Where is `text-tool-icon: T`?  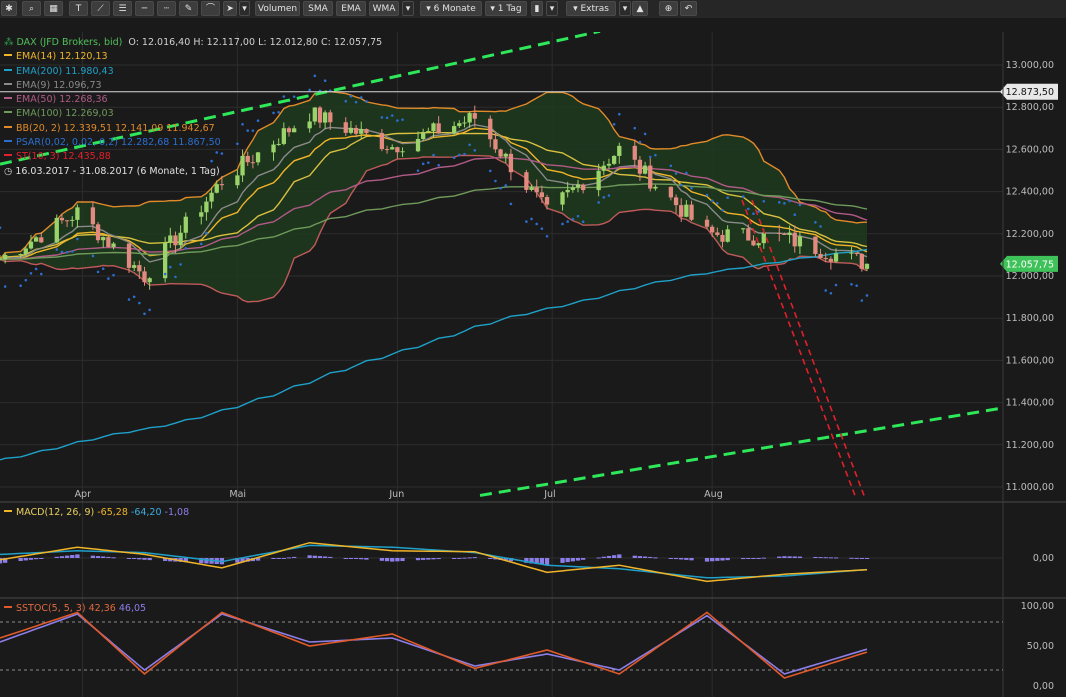
text-tool-icon: T is located at coordinates (78, 8).